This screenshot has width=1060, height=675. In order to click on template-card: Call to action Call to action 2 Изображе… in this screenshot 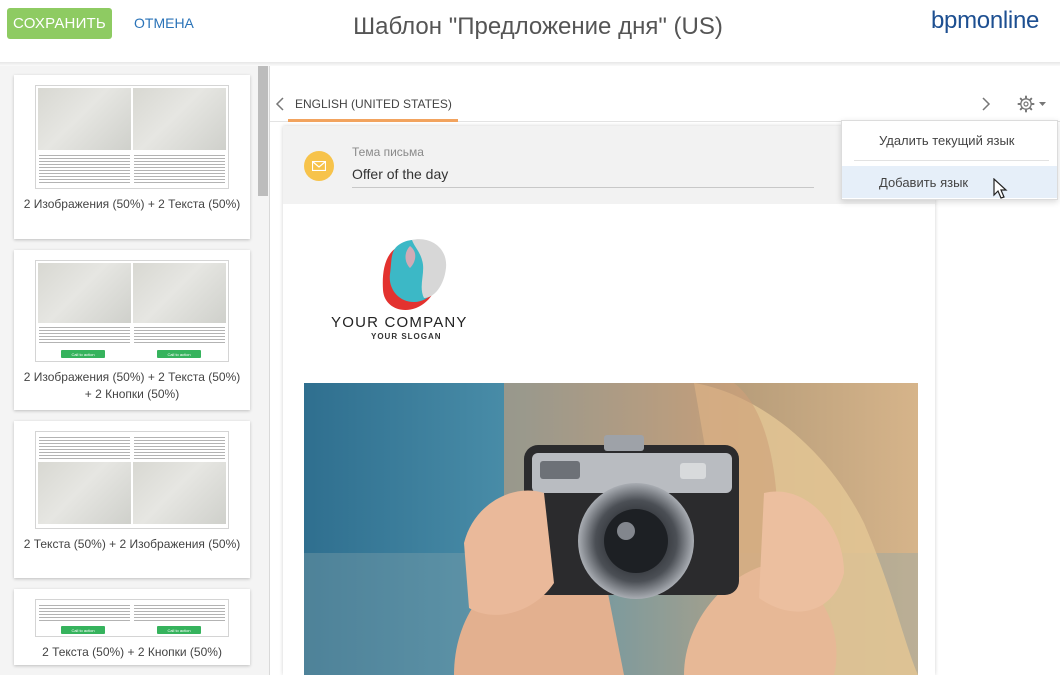, I will do `click(132, 330)`.